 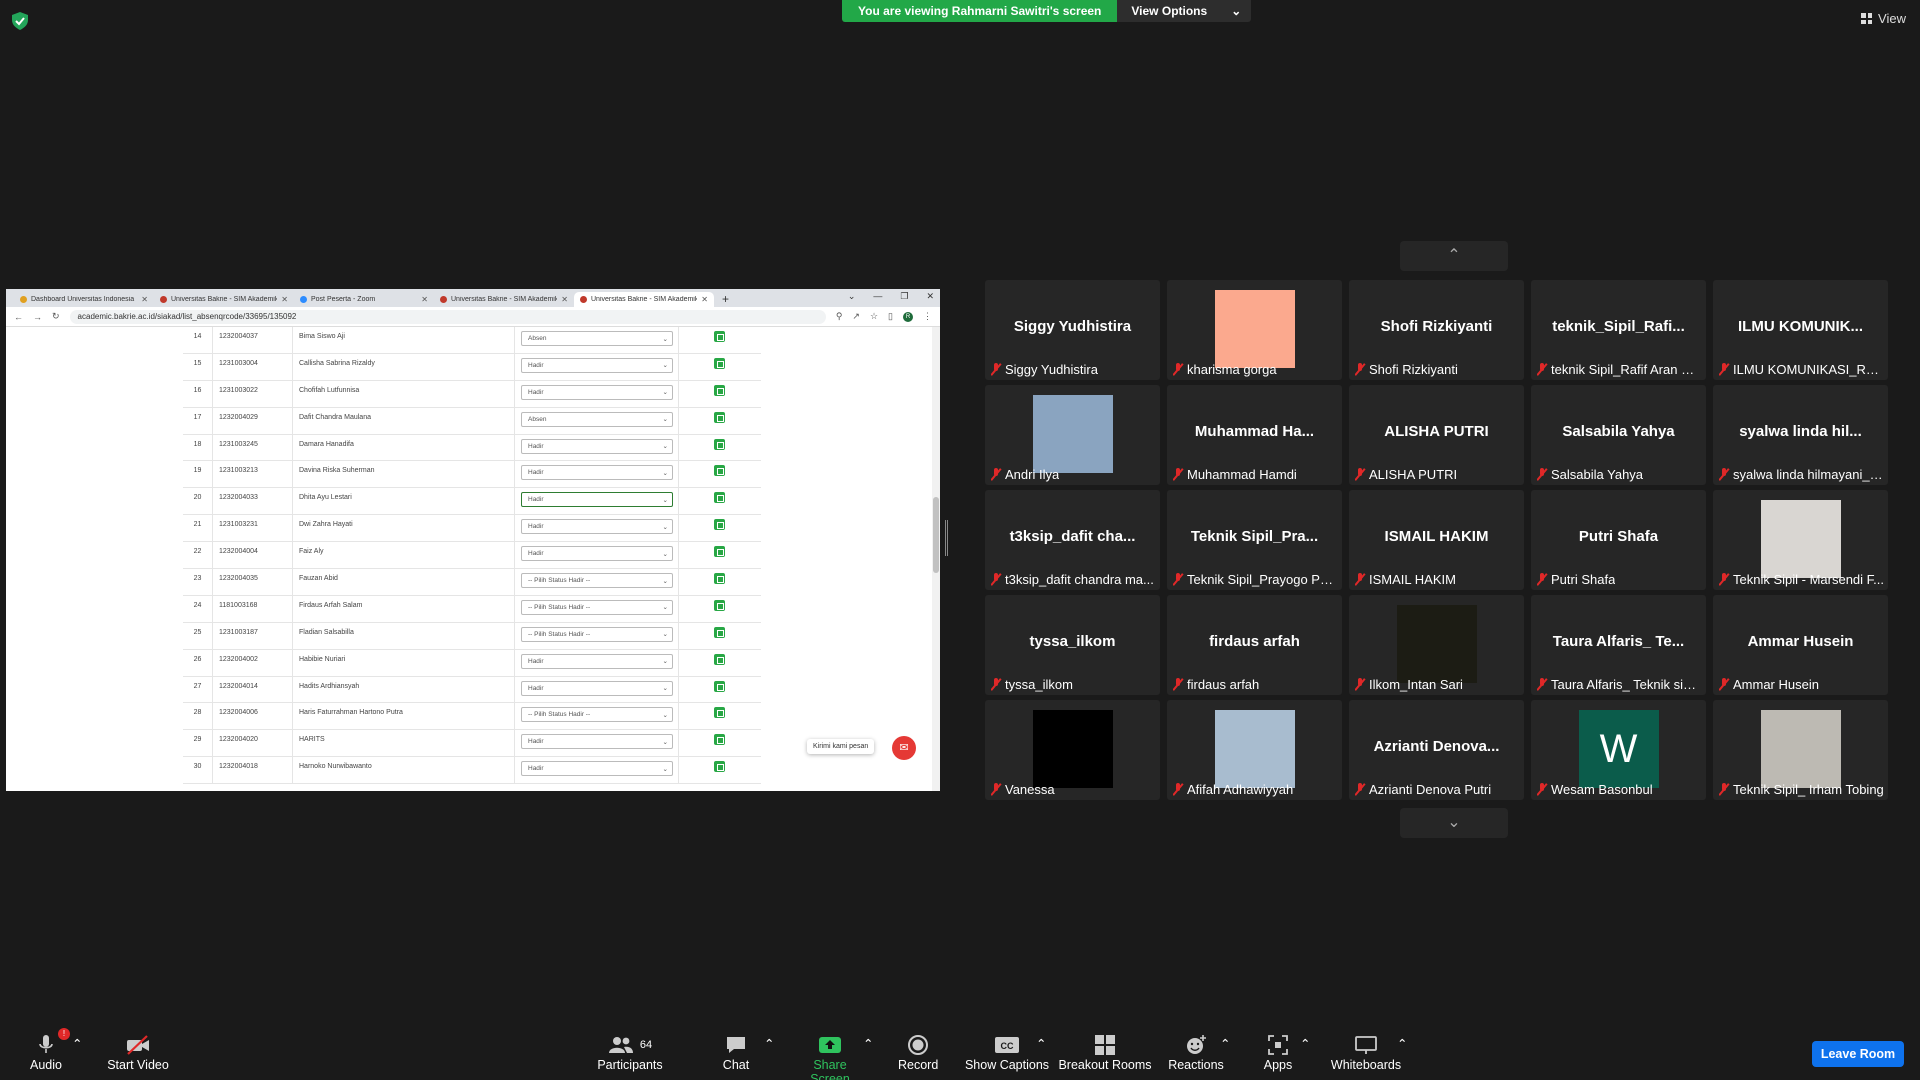 What do you see at coordinates (1041, 1043) in the screenshot?
I see `captions-options-caret-icon: ⌃` at bounding box center [1041, 1043].